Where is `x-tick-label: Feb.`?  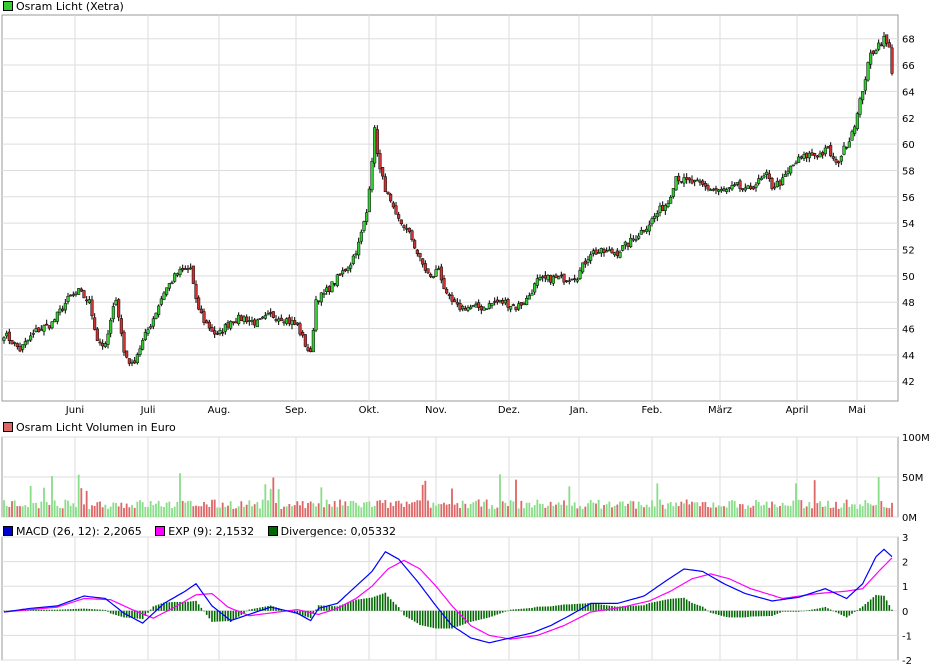 x-tick-label: Feb. is located at coordinates (652, 410).